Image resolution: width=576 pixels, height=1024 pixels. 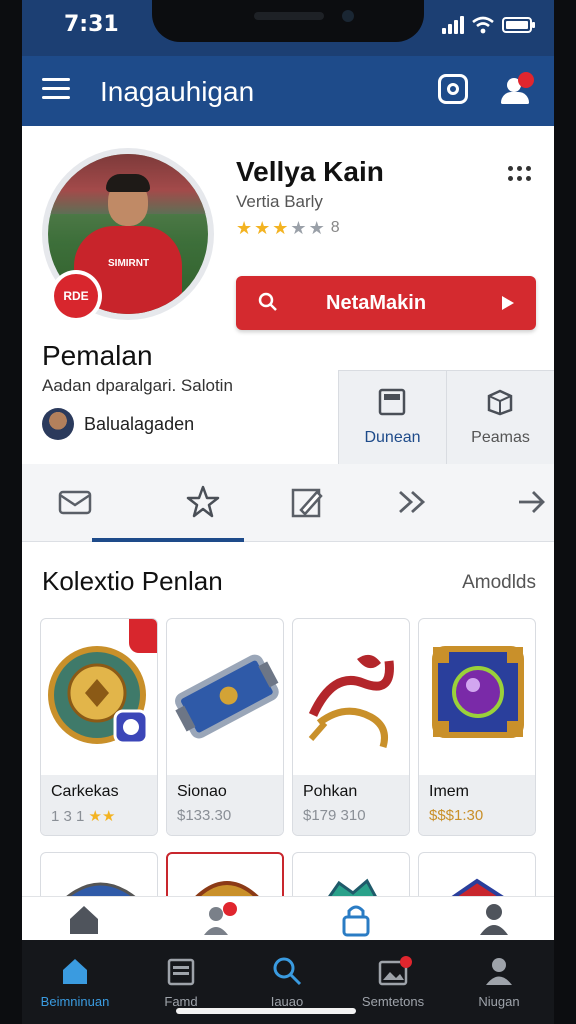 I want to click on box-icon, so click(x=500, y=402).